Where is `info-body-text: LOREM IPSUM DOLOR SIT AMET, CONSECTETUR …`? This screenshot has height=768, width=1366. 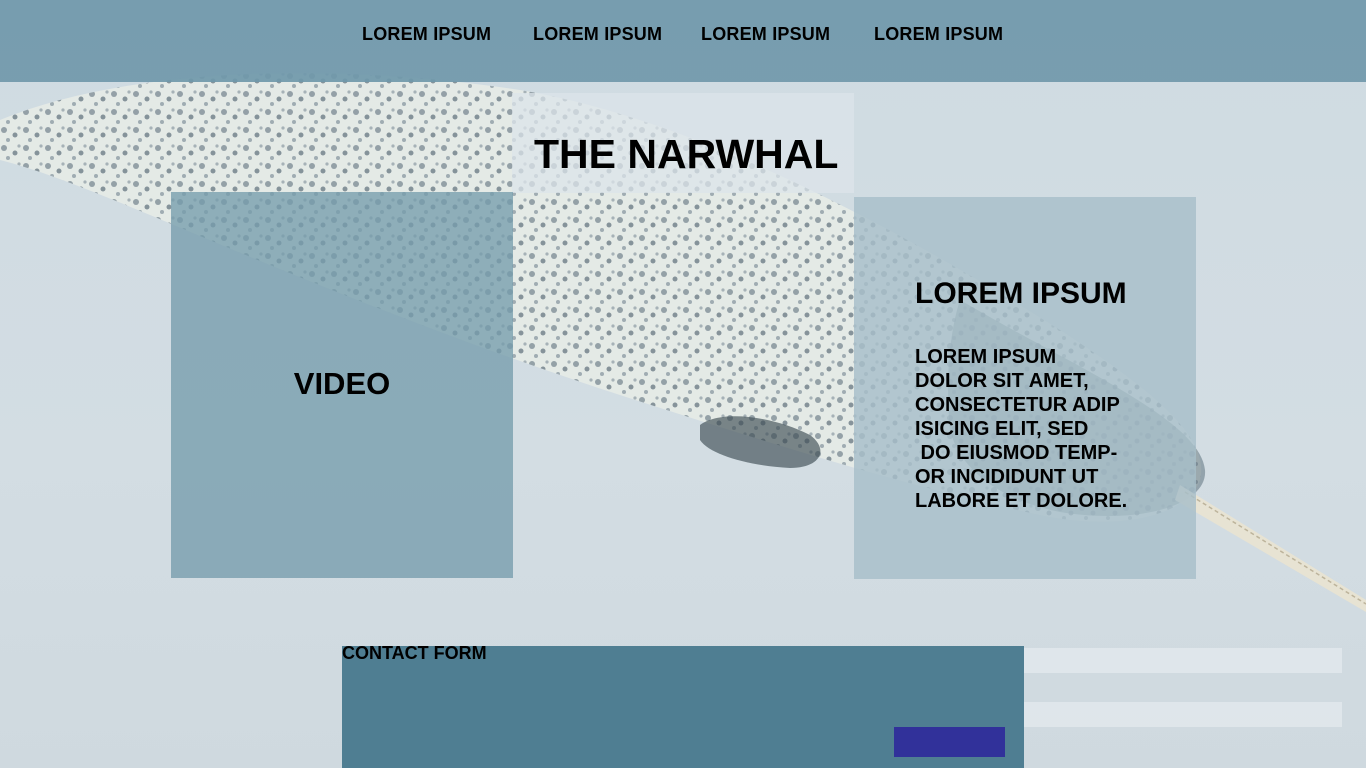 info-body-text: LOREM IPSUM DOLOR SIT AMET, CONSECTETUR … is located at coordinates (1021, 429).